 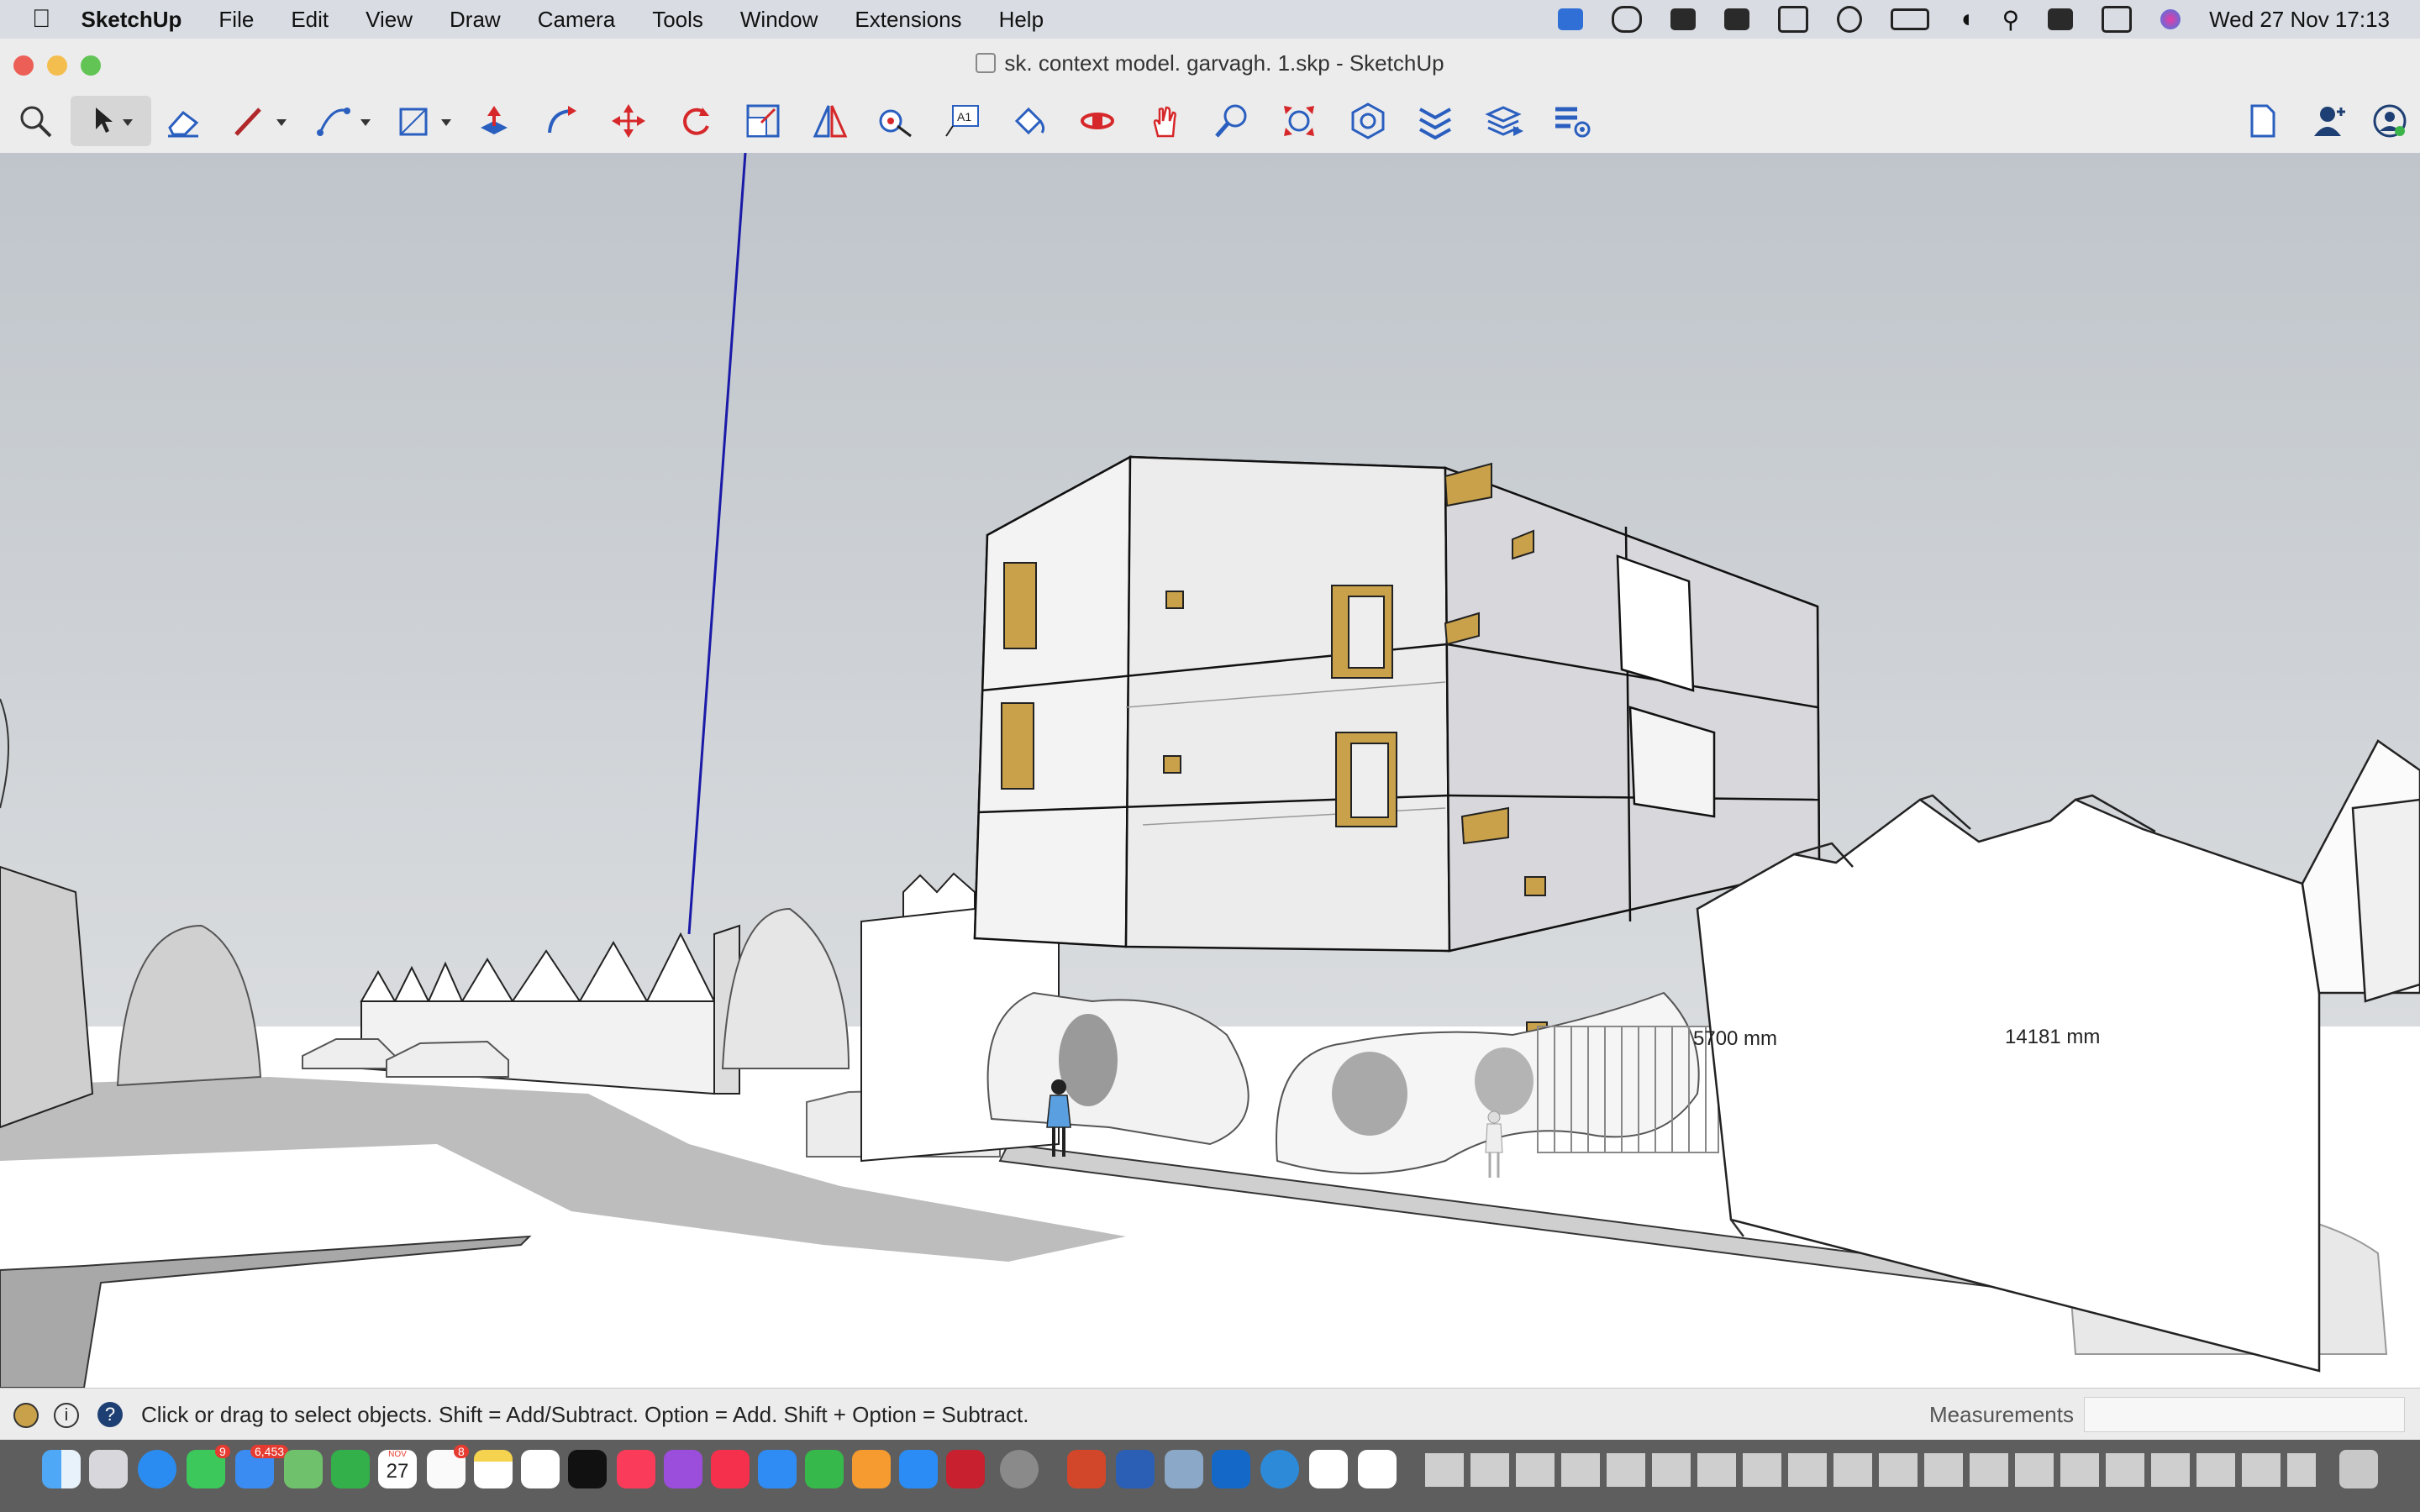 What do you see at coordinates (695, 121) in the screenshot?
I see `rotate-tool-icon` at bounding box center [695, 121].